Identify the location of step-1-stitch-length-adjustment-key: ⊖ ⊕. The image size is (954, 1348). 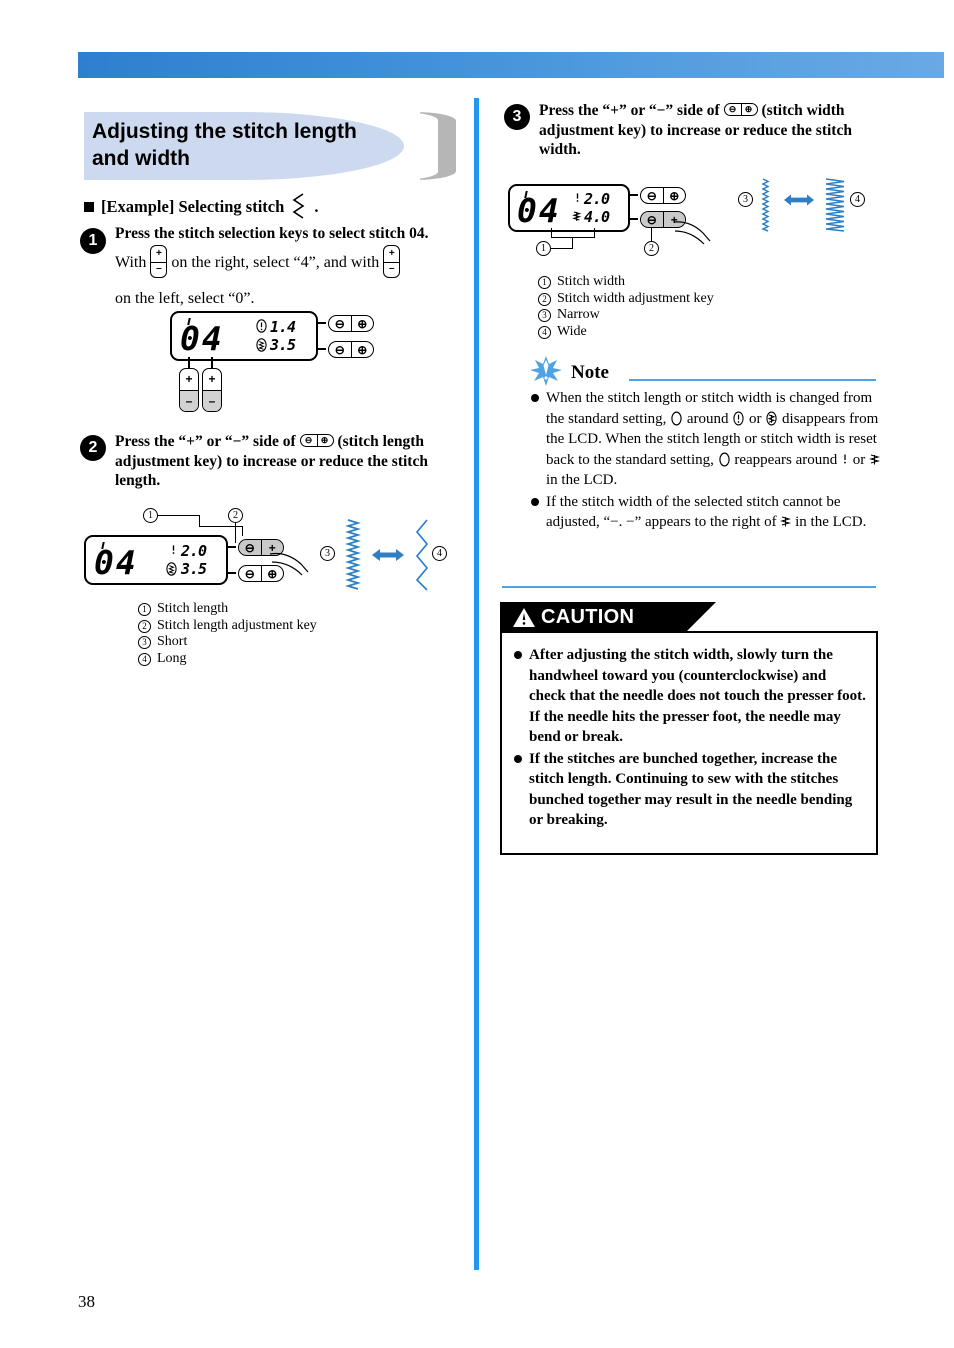
(351, 323).